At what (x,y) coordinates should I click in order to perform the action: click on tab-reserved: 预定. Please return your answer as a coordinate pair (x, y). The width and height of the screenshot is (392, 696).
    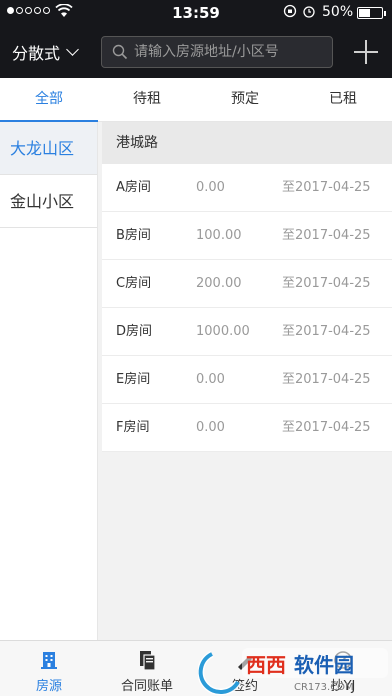
    Looking at the image, I should click on (245, 99).